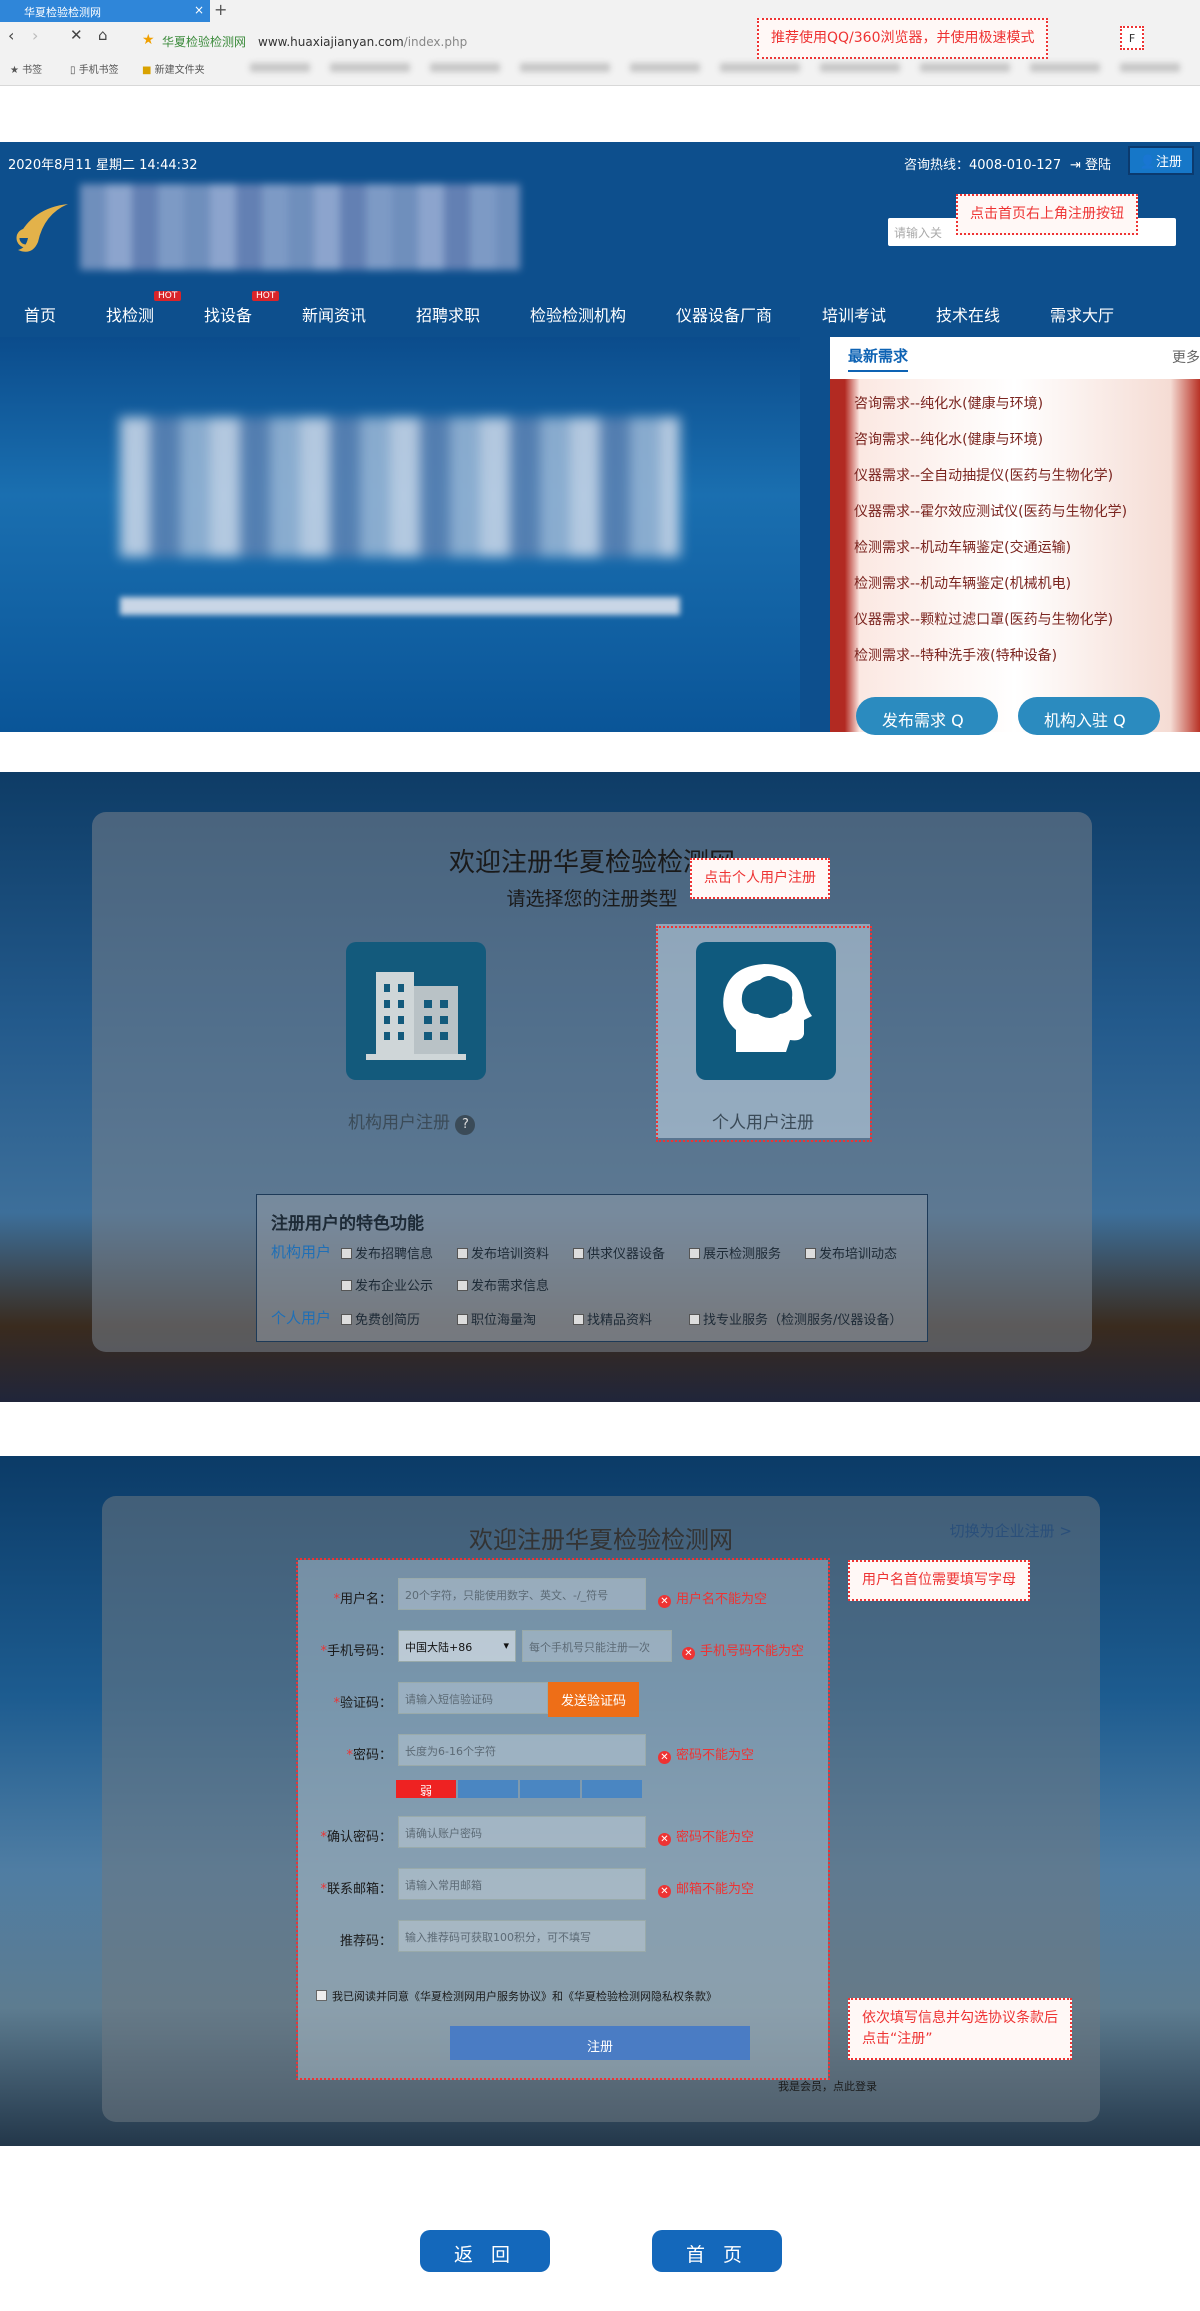 The width and height of the screenshot is (1200, 2311). Describe the element at coordinates (1078, 165) in the screenshot. I see `login-icon: ⇥` at that location.